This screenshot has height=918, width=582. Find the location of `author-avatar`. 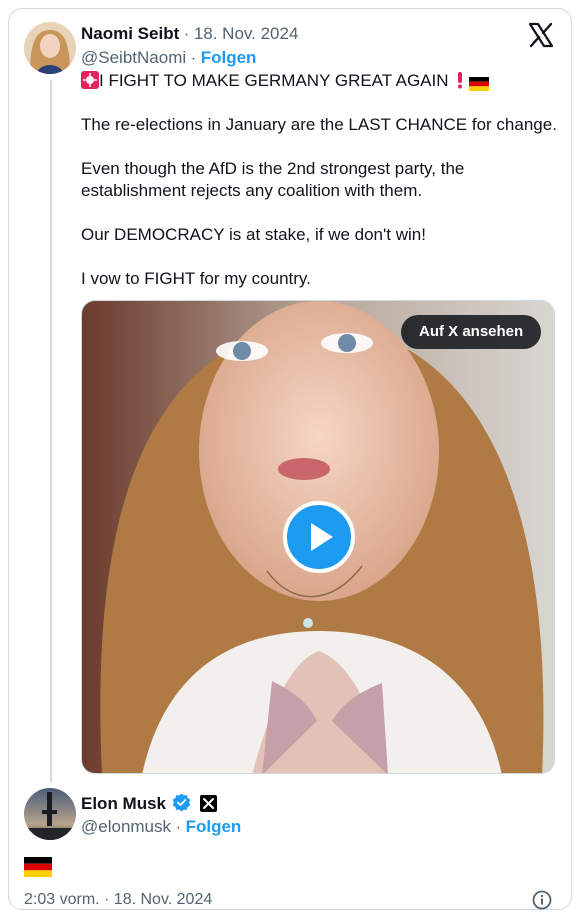

author-avatar is located at coordinates (50, 48).